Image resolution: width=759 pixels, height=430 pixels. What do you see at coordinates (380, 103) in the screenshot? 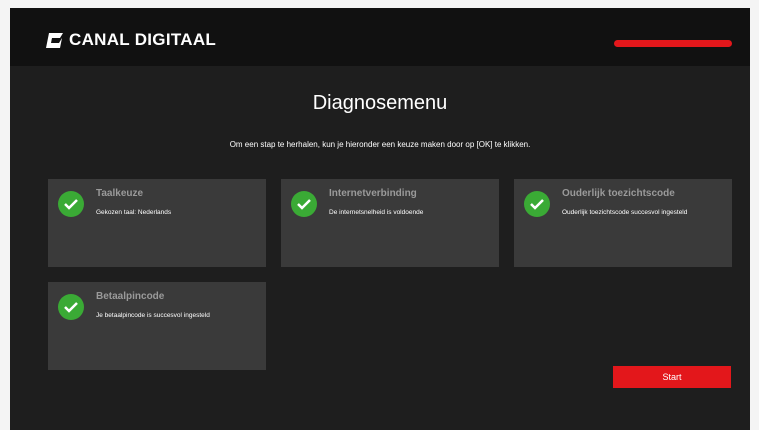
I see `page-title: Diagnosemenu` at bounding box center [380, 103].